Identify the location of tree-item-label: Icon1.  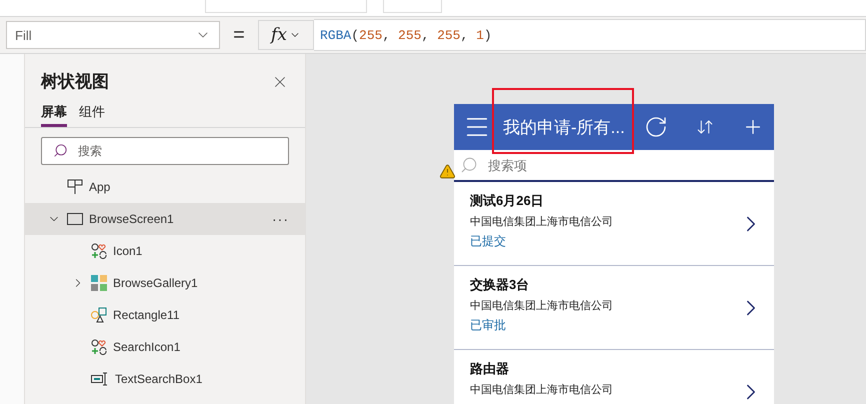
(128, 251).